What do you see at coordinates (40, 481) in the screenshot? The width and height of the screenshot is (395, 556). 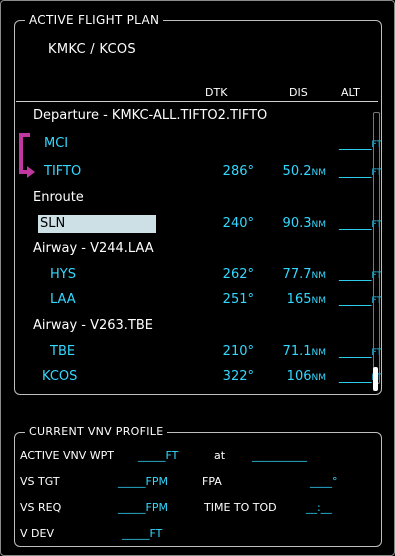 I see `vs-tgt-label: VS TGT` at bounding box center [40, 481].